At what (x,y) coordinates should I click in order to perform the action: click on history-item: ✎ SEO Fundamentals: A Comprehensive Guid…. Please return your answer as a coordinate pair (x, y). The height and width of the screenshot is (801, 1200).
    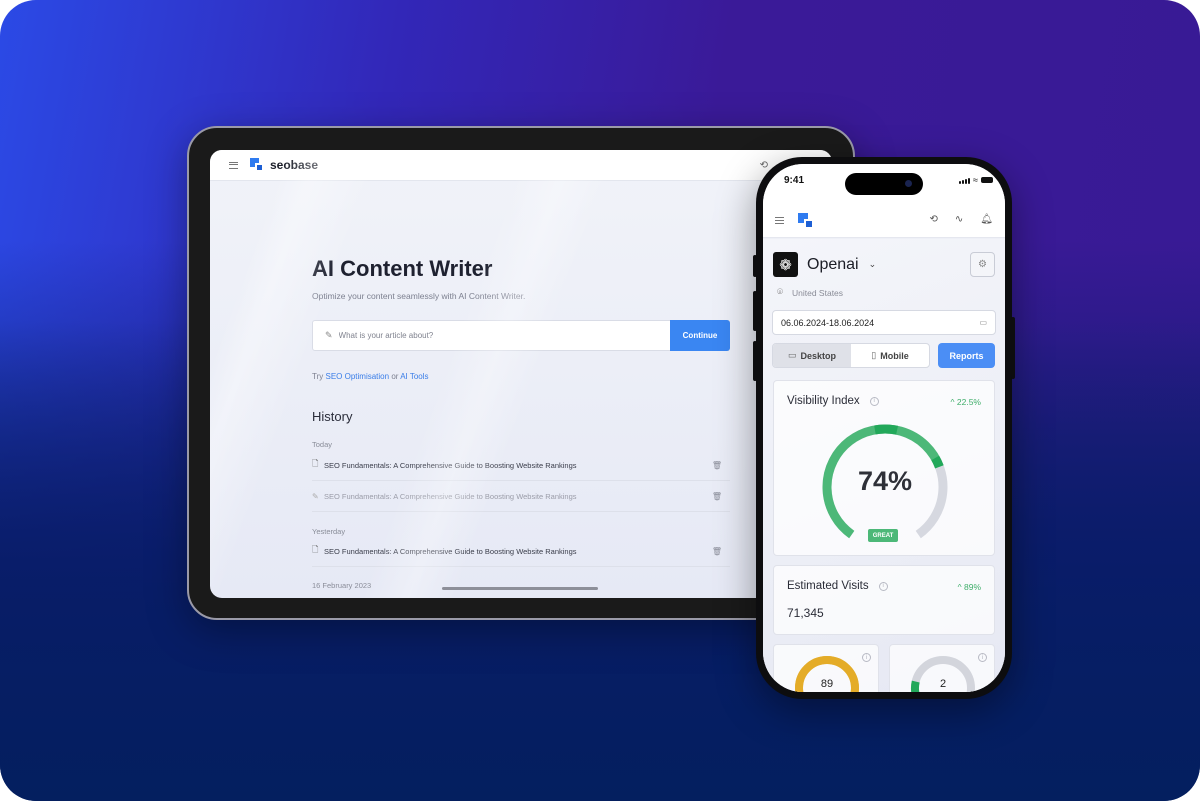
    Looking at the image, I should click on (521, 496).